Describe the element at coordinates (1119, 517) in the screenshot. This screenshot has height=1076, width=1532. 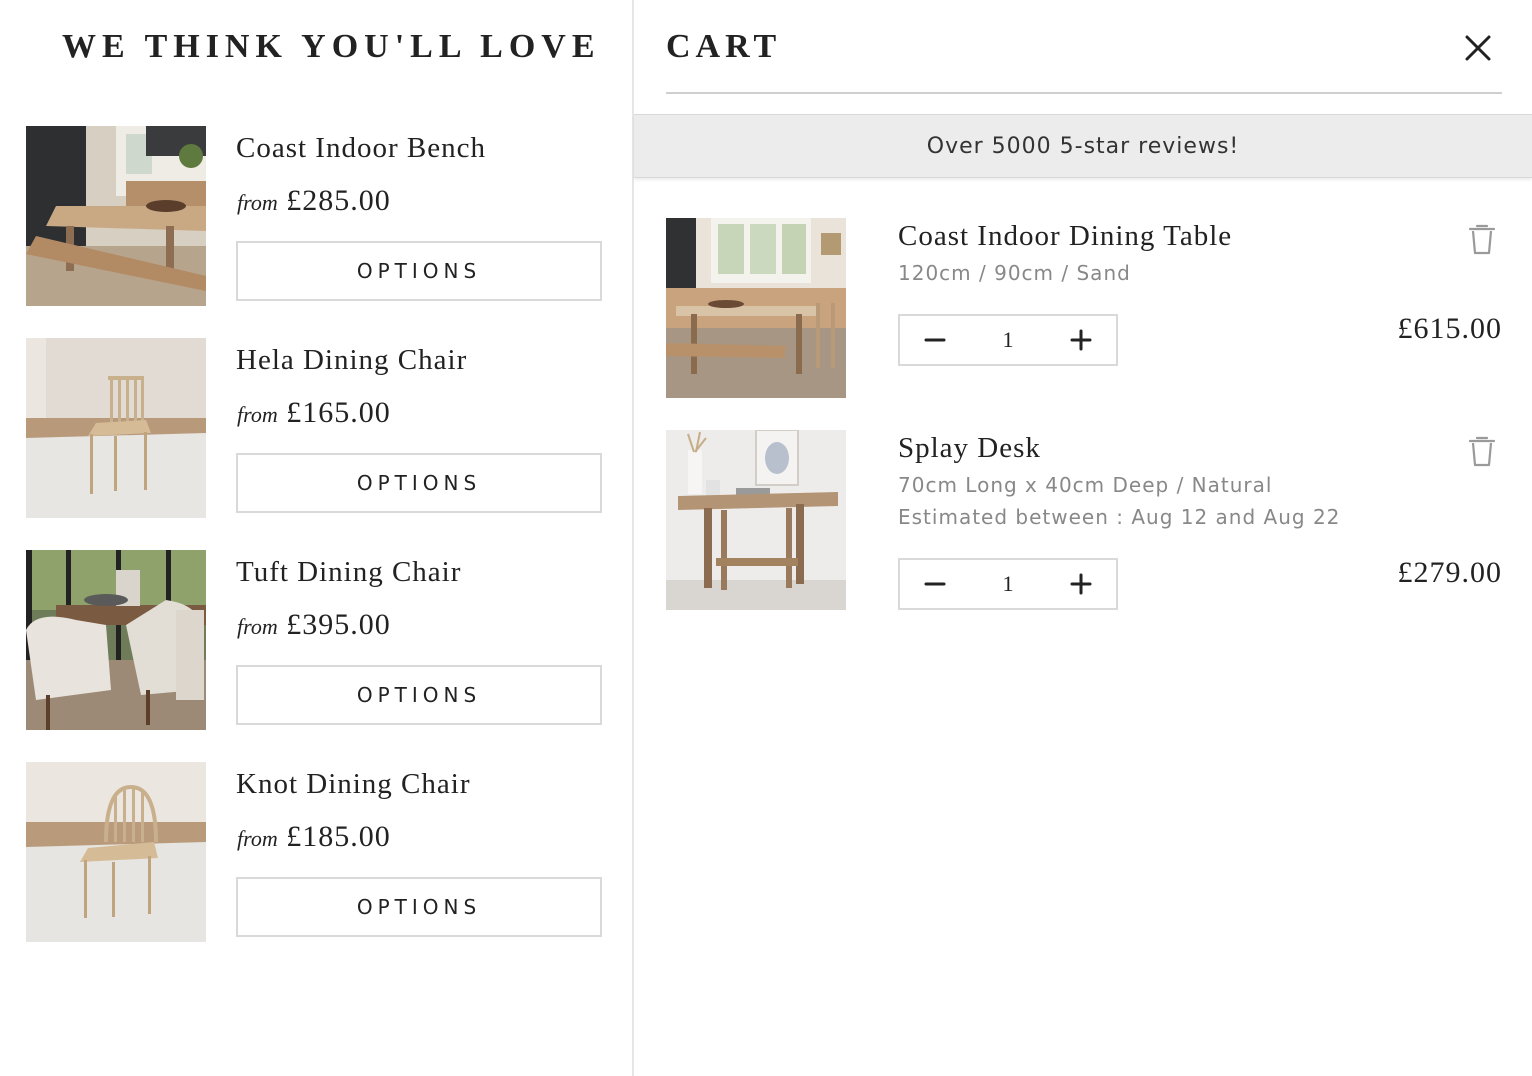
I see `delivery-estimate: Estimated between : Aug 12 and Aug 22` at that location.